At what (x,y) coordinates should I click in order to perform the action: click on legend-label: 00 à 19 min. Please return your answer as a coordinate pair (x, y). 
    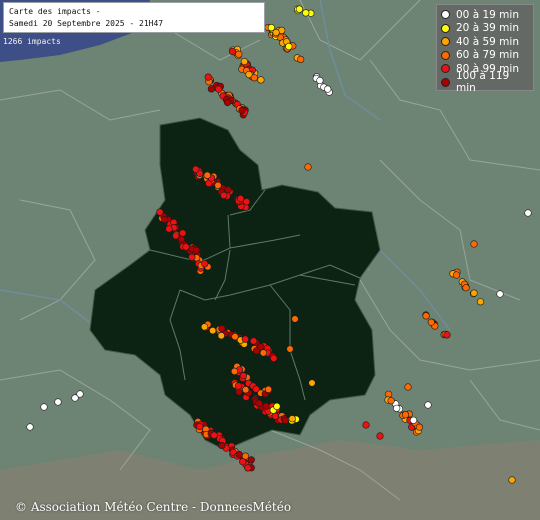
    Looking at the image, I should click on (487, 14).